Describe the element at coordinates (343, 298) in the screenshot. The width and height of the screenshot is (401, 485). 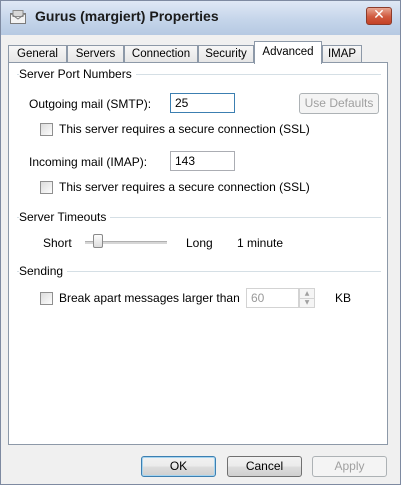
I see `size-unit-label: KB` at that location.